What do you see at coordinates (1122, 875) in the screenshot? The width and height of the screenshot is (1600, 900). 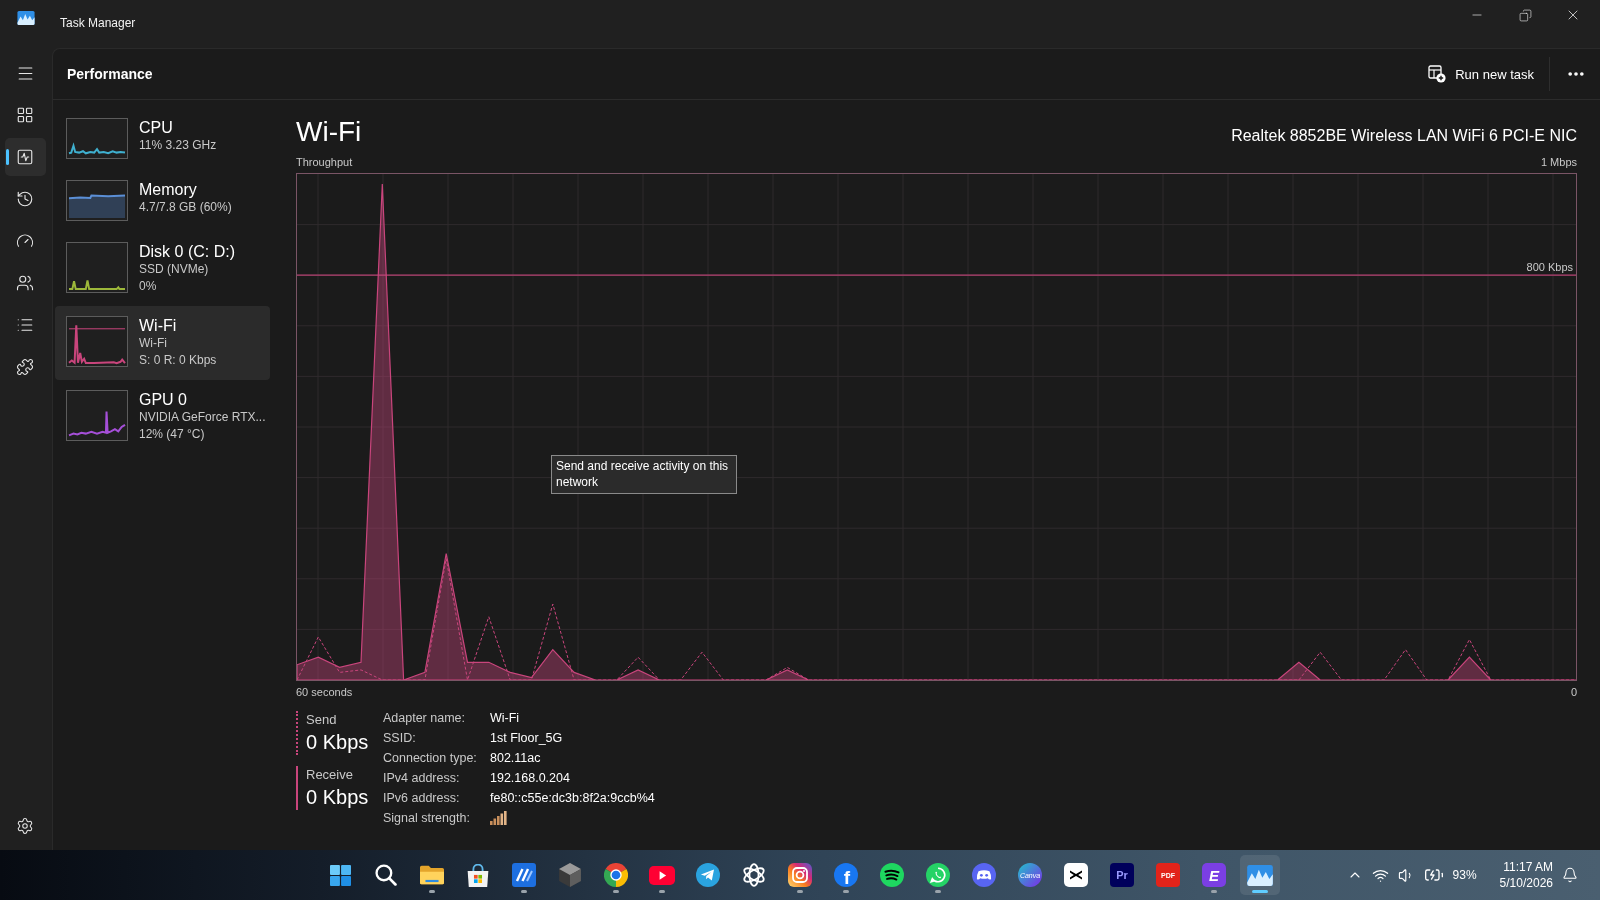 I see `taskbar-button: Pr` at bounding box center [1122, 875].